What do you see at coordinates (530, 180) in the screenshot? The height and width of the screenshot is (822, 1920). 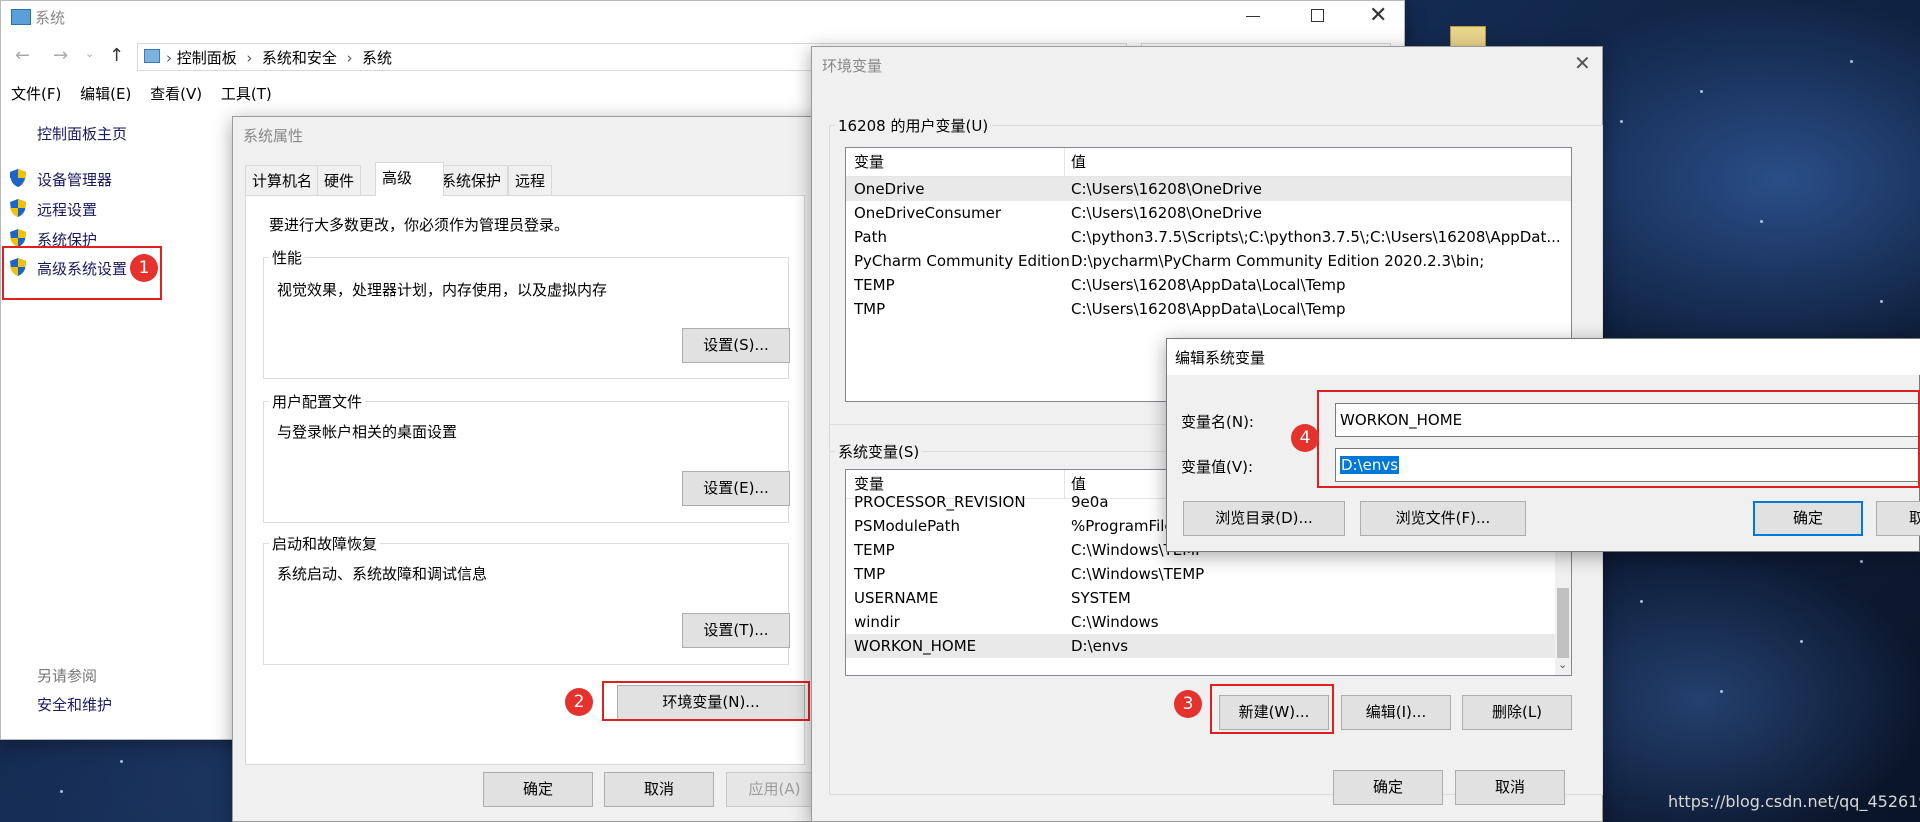 I see `tab-remote: 远程` at bounding box center [530, 180].